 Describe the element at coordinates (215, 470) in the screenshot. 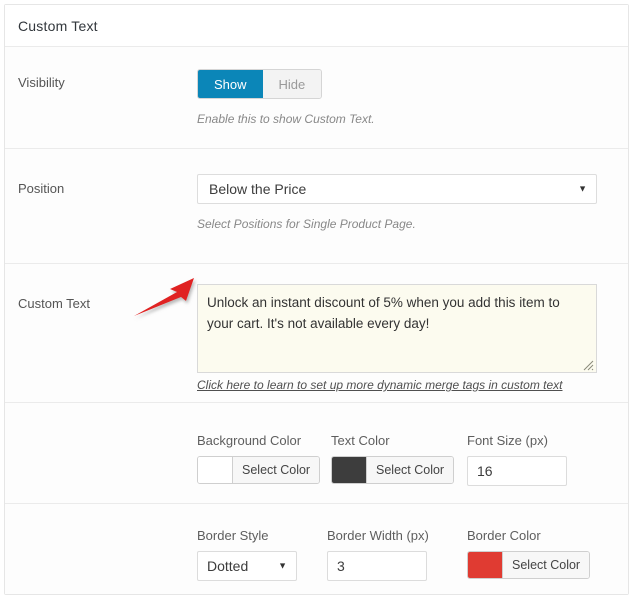

I see `background-color-swatch` at that location.